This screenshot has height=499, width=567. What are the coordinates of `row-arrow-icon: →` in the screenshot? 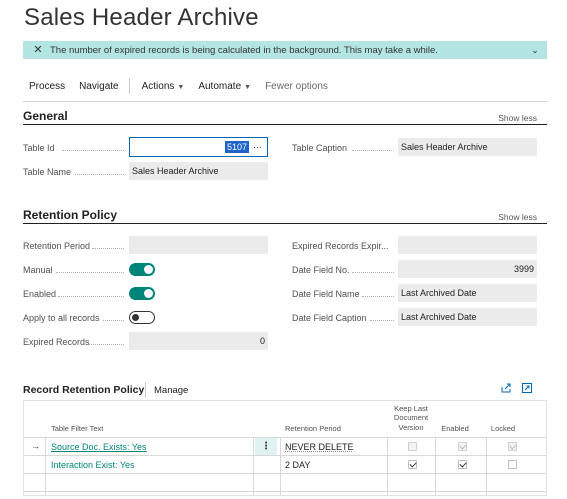 It's located at (35, 446).